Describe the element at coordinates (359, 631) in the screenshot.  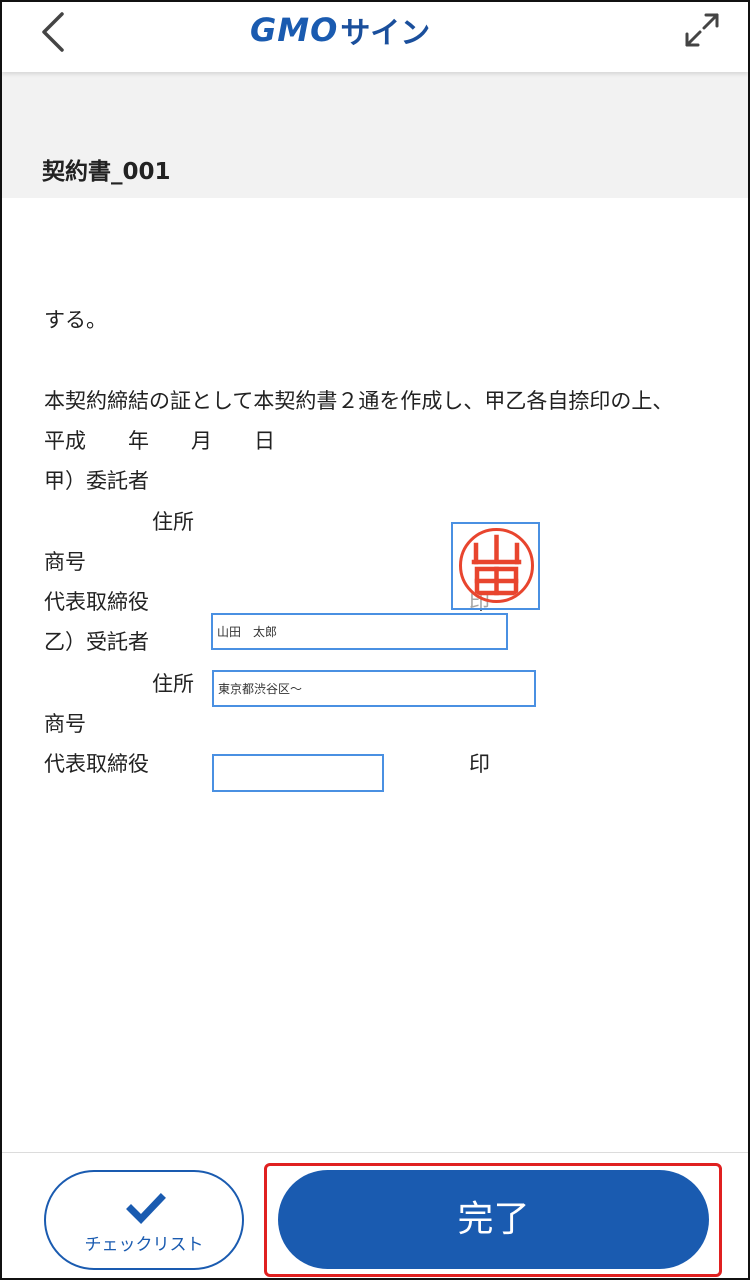
I see `name-field: 山田 太郎` at that location.